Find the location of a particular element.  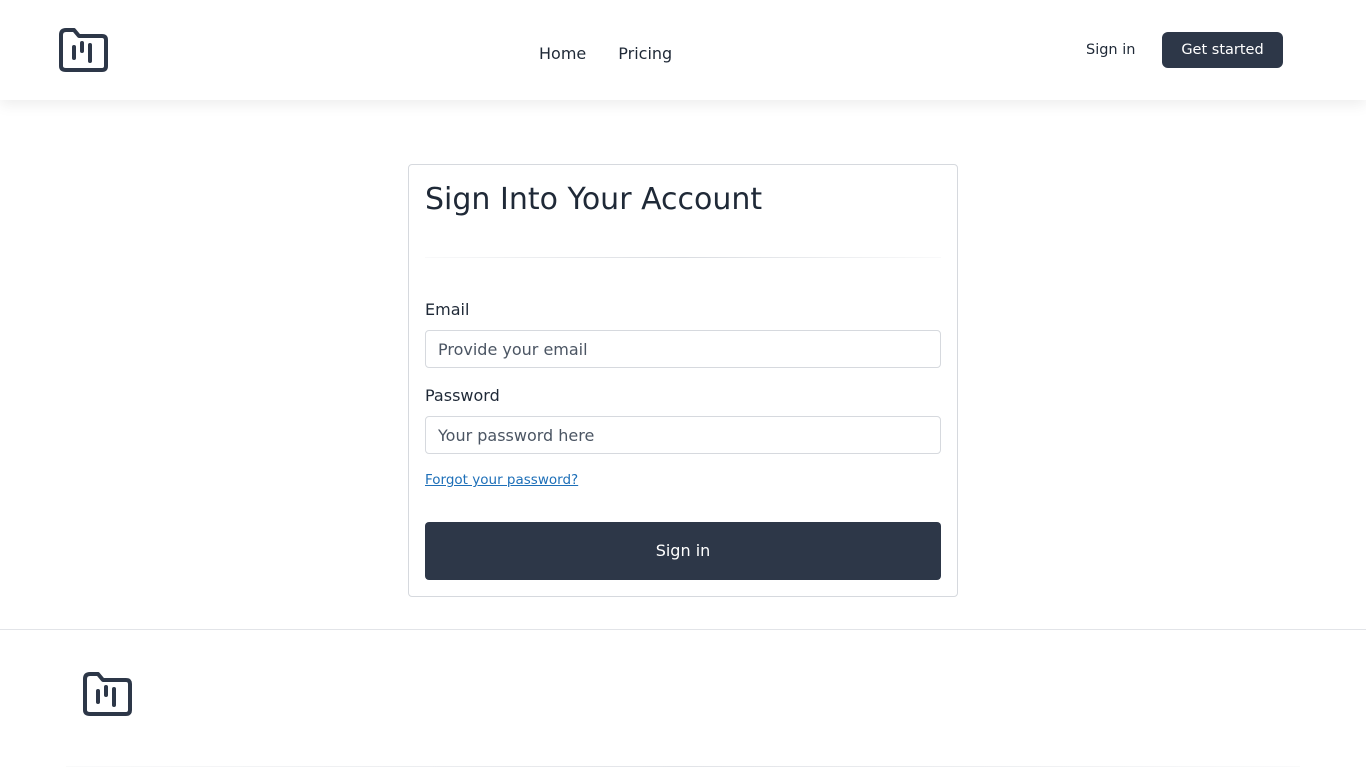

site-header: Home Pricing Sign in Get started is located at coordinates (683, 50).